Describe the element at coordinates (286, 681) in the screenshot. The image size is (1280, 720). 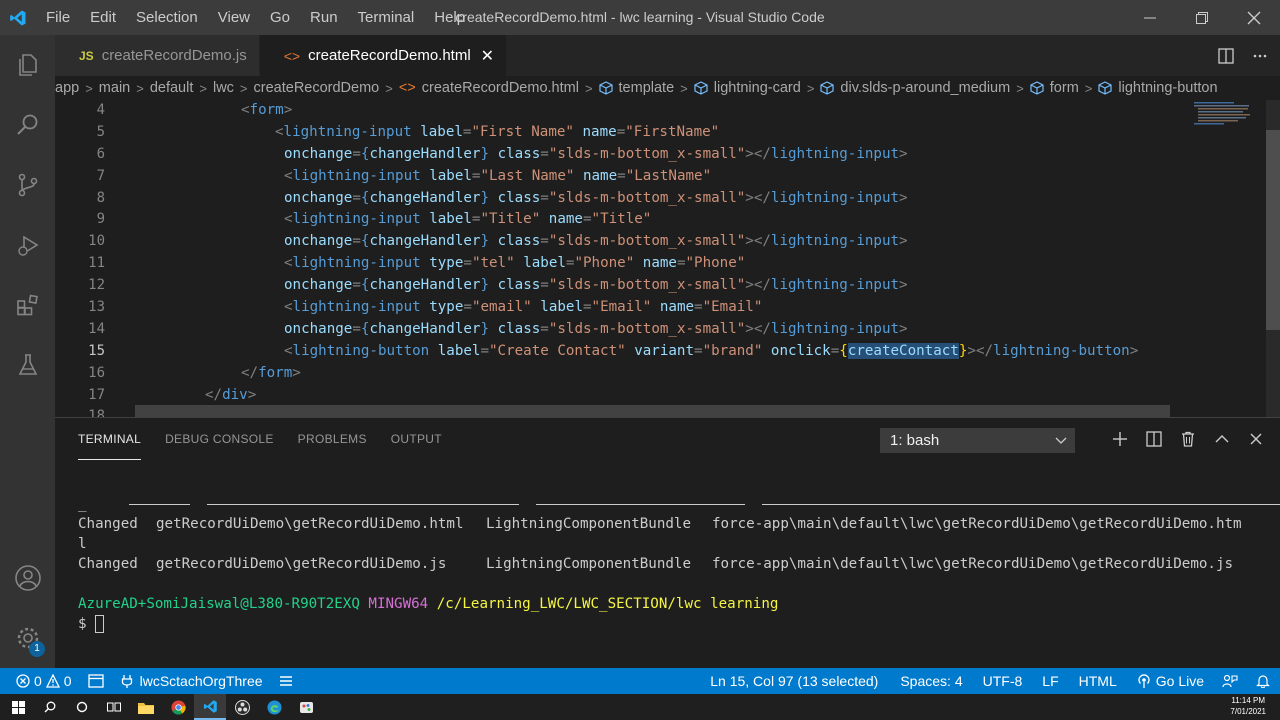
I see `task-list-button` at that location.